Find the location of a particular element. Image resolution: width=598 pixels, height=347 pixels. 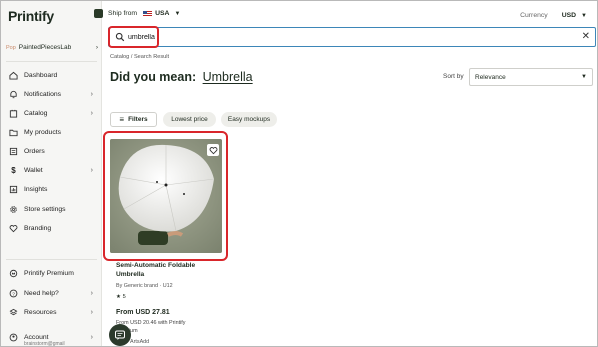

ship-from-label: Ship from is located at coordinates (123, 13).